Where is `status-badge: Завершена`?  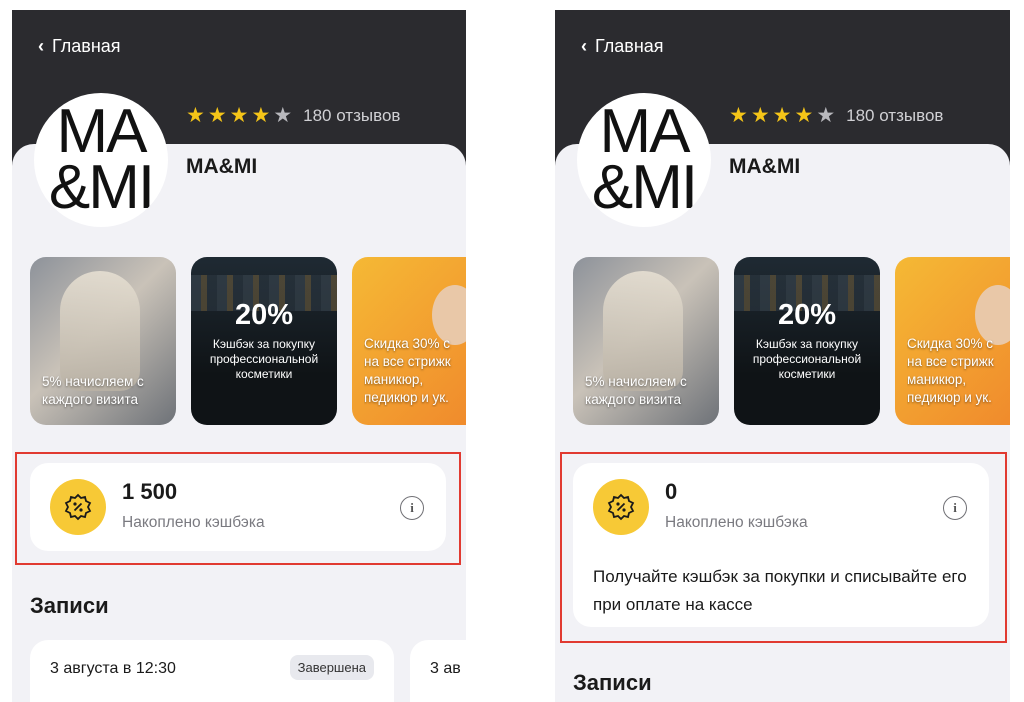
status-badge: Завершена is located at coordinates (331, 667).